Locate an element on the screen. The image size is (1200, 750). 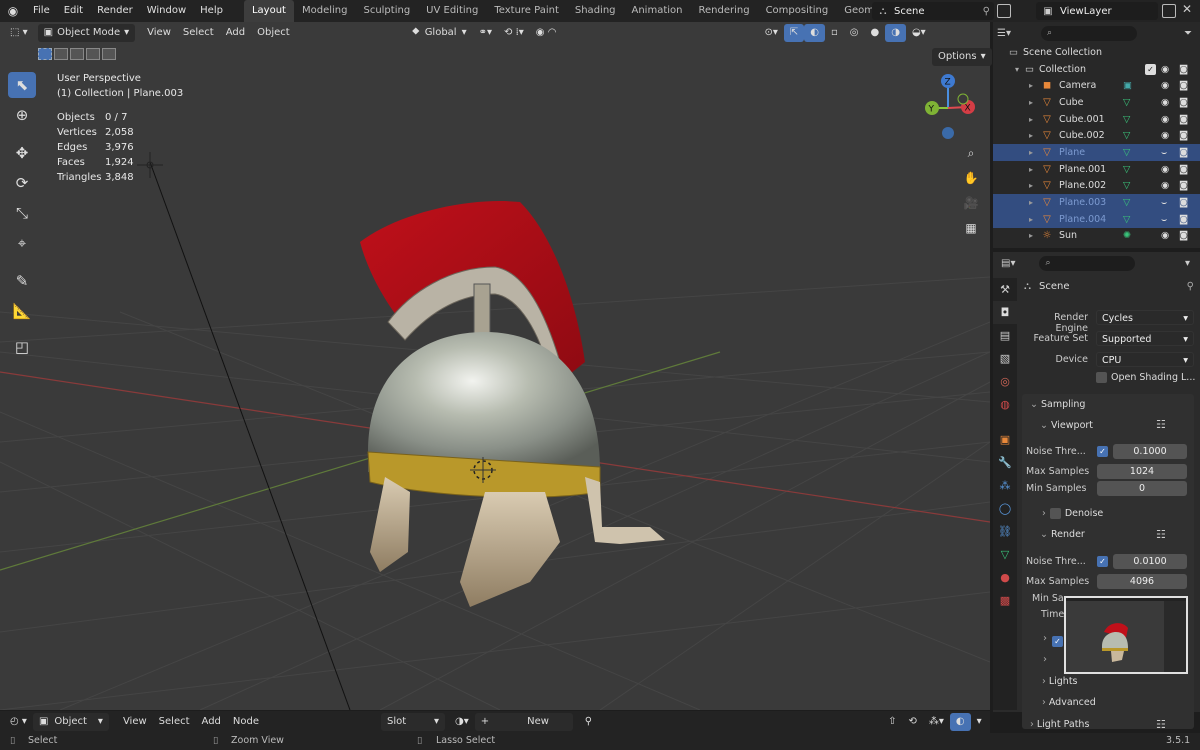
menu-node: Node is located at coordinates (246, 722).